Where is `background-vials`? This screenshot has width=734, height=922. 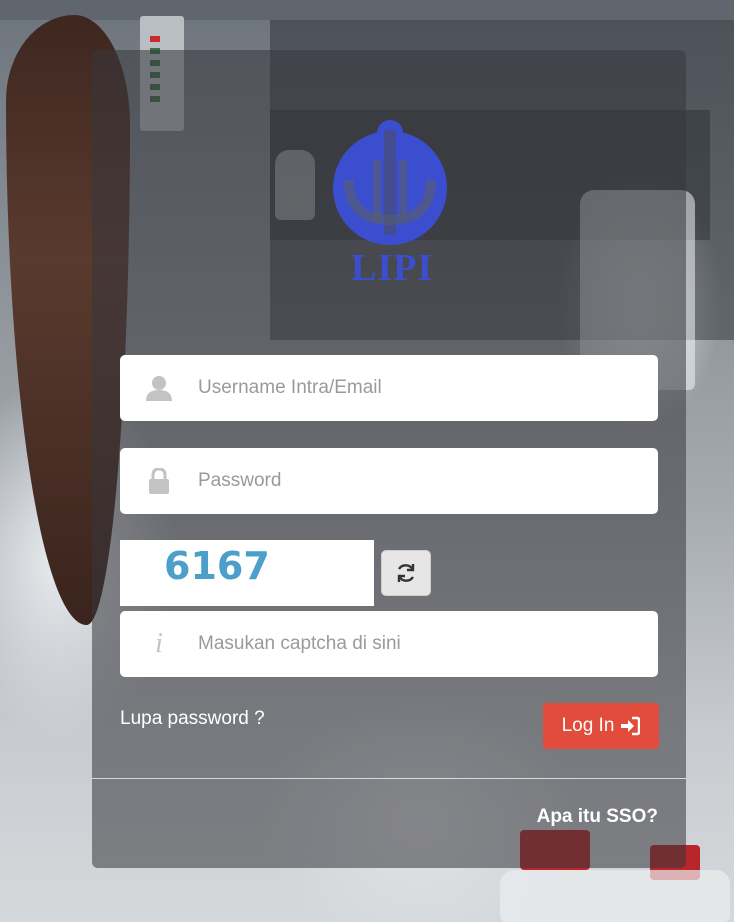
background-vials is located at coordinates (615, 896).